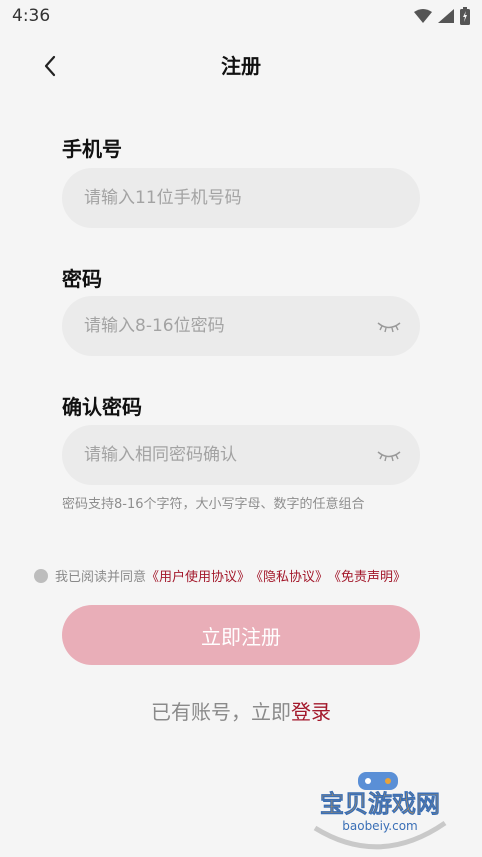 This screenshot has width=482, height=857. Describe the element at coordinates (213, 504) in the screenshot. I see `password-hint: 密码支持8-16个字符，大小写字母、数字的任意组合` at that location.